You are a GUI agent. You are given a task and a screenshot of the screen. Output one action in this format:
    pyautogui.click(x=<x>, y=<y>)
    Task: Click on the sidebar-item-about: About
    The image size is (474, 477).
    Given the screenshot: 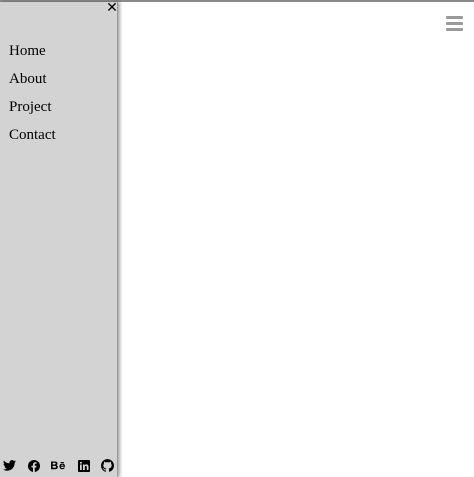 What is the action you would take?
    pyautogui.click(x=32, y=79)
    